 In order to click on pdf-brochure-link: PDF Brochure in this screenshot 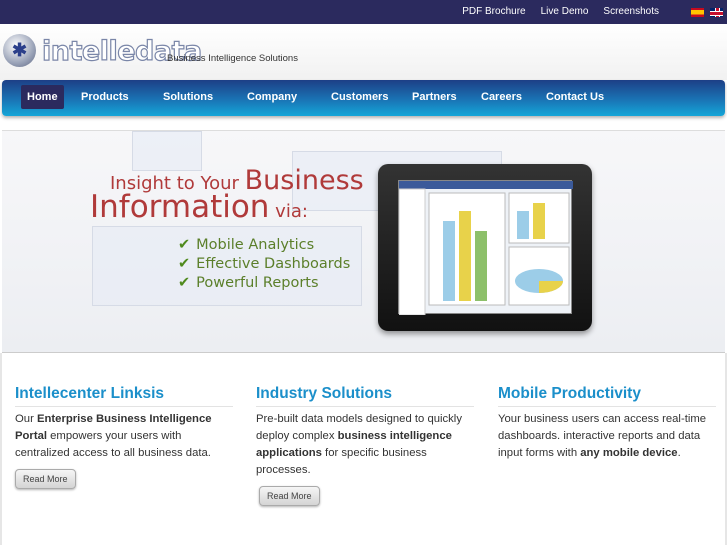, I will do `click(493, 11)`.